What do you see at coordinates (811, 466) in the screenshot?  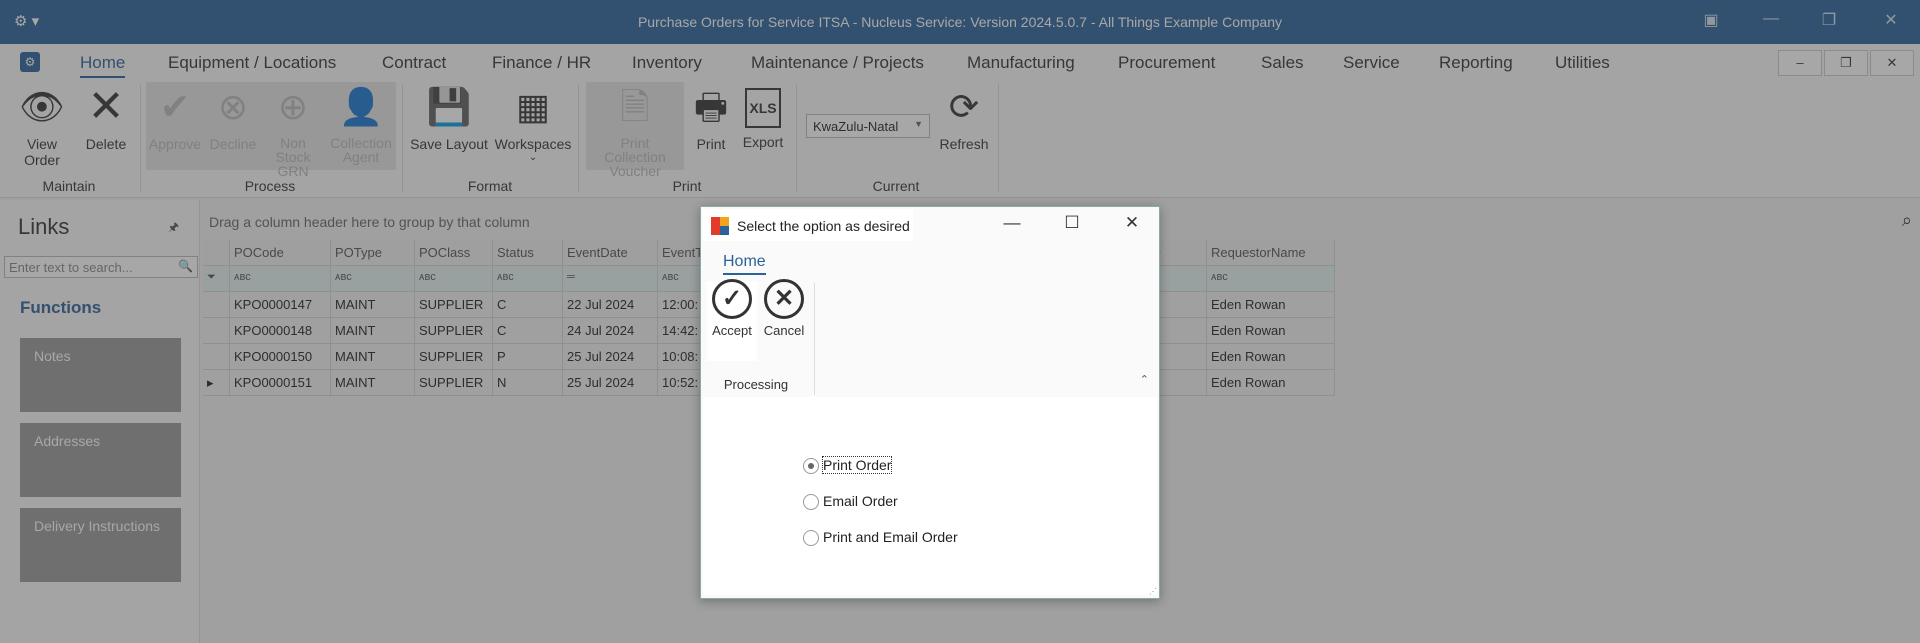 I see `radio-selected-icon` at bounding box center [811, 466].